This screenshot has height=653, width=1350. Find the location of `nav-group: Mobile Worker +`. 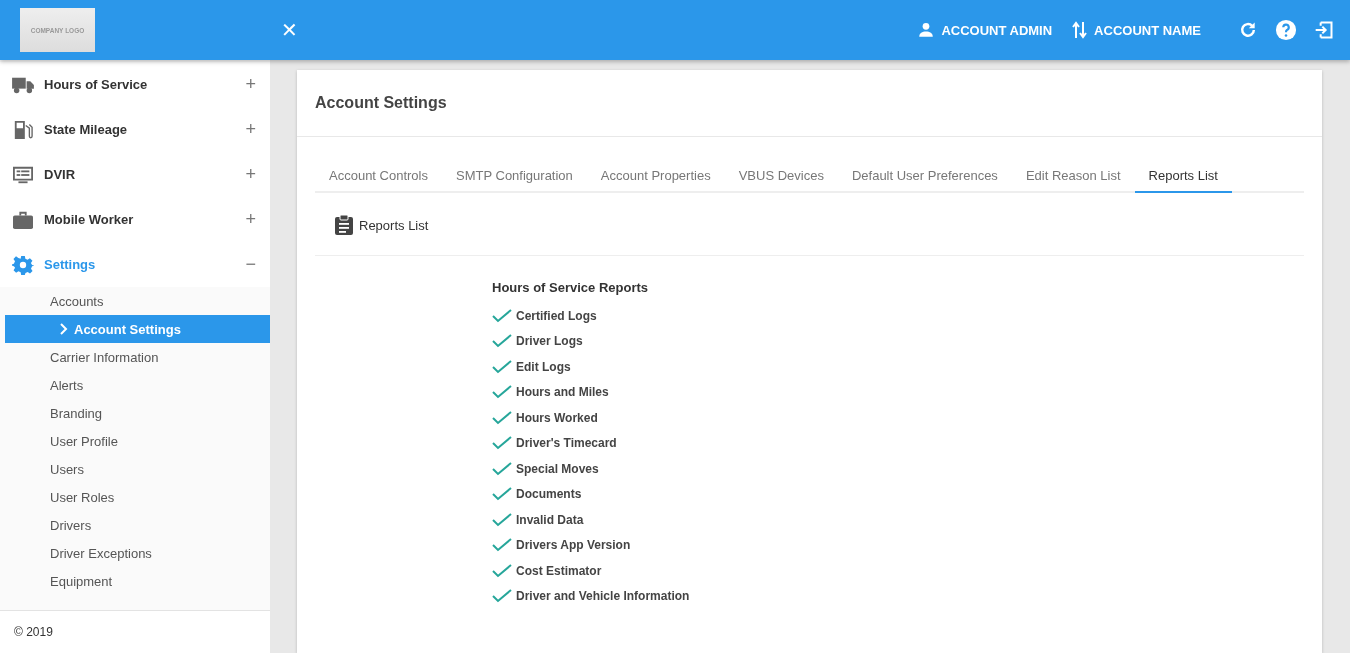

nav-group: Mobile Worker + is located at coordinates (135, 219).